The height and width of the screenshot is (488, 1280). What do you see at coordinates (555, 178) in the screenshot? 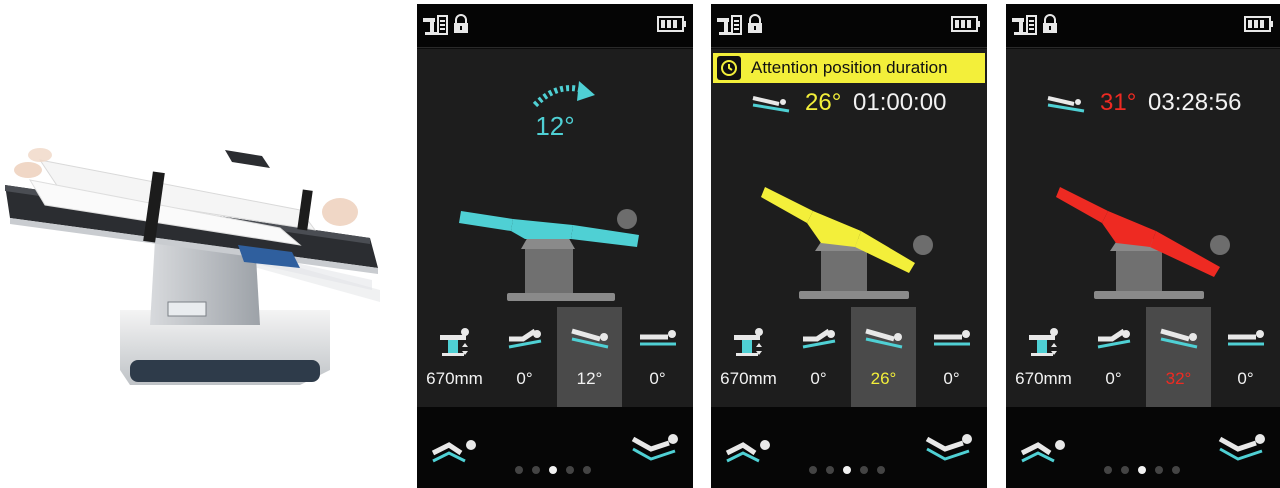
I see `position-display: 12°` at bounding box center [555, 178].